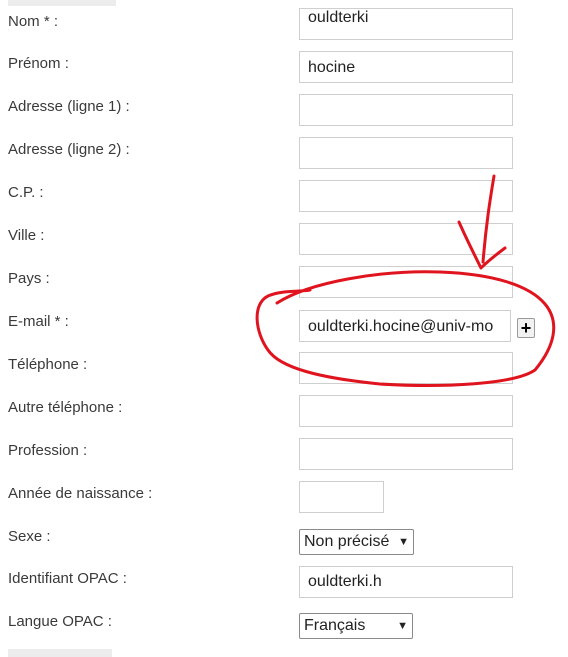  I want to click on autre-telephone-input, so click(406, 411).